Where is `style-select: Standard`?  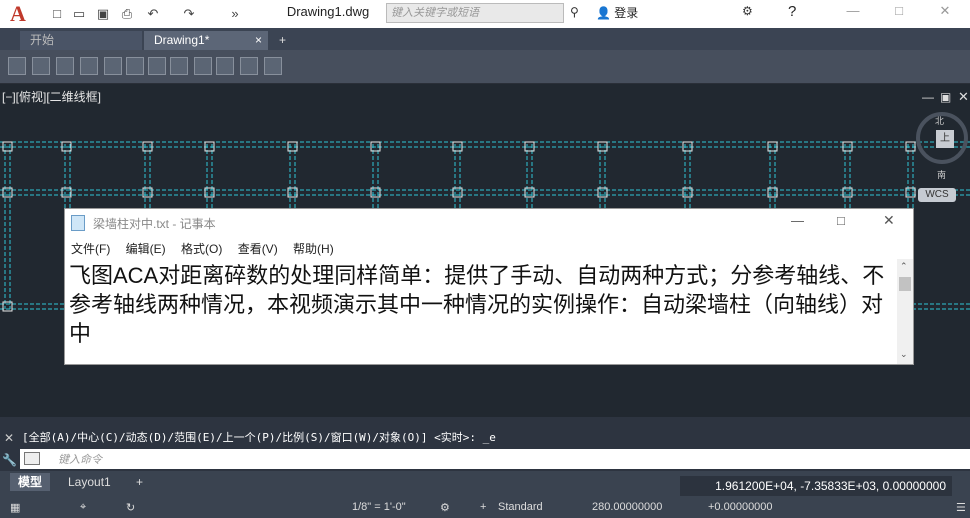 style-select: Standard is located at coordinates (520, 507).